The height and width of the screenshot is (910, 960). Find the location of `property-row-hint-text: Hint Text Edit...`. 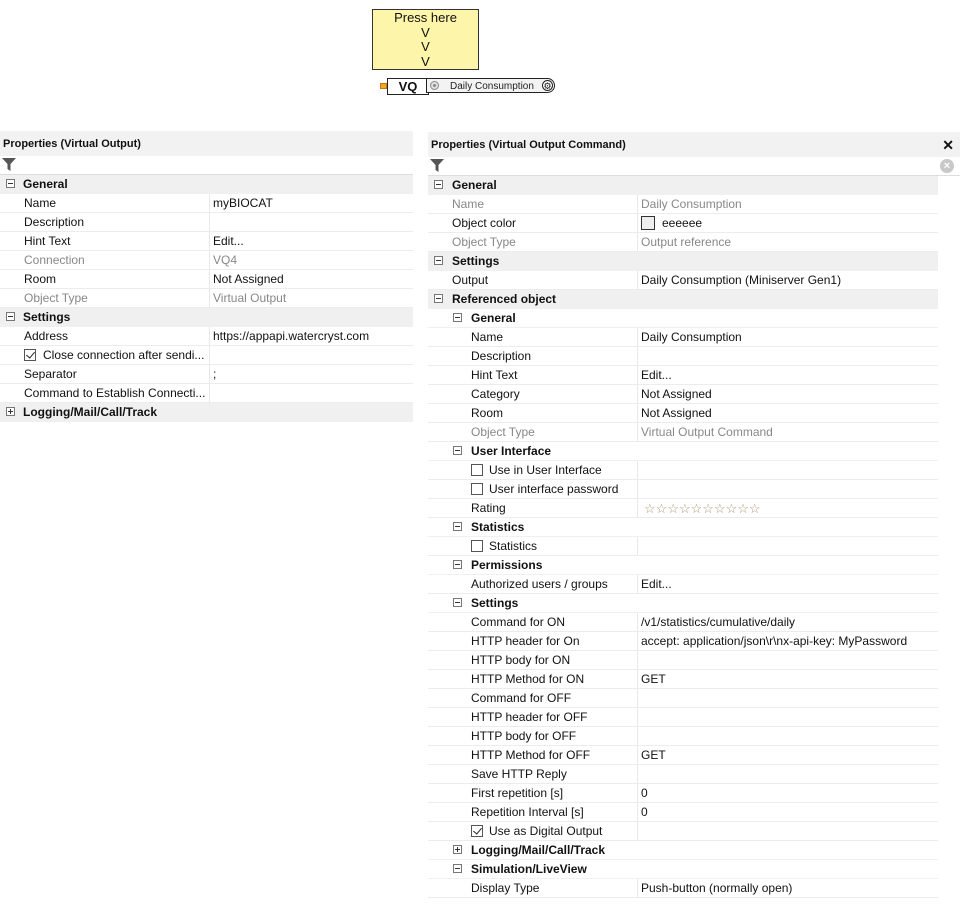

property-row-hint-text: Hint Text Edit... is located at coordinates (694, 375).